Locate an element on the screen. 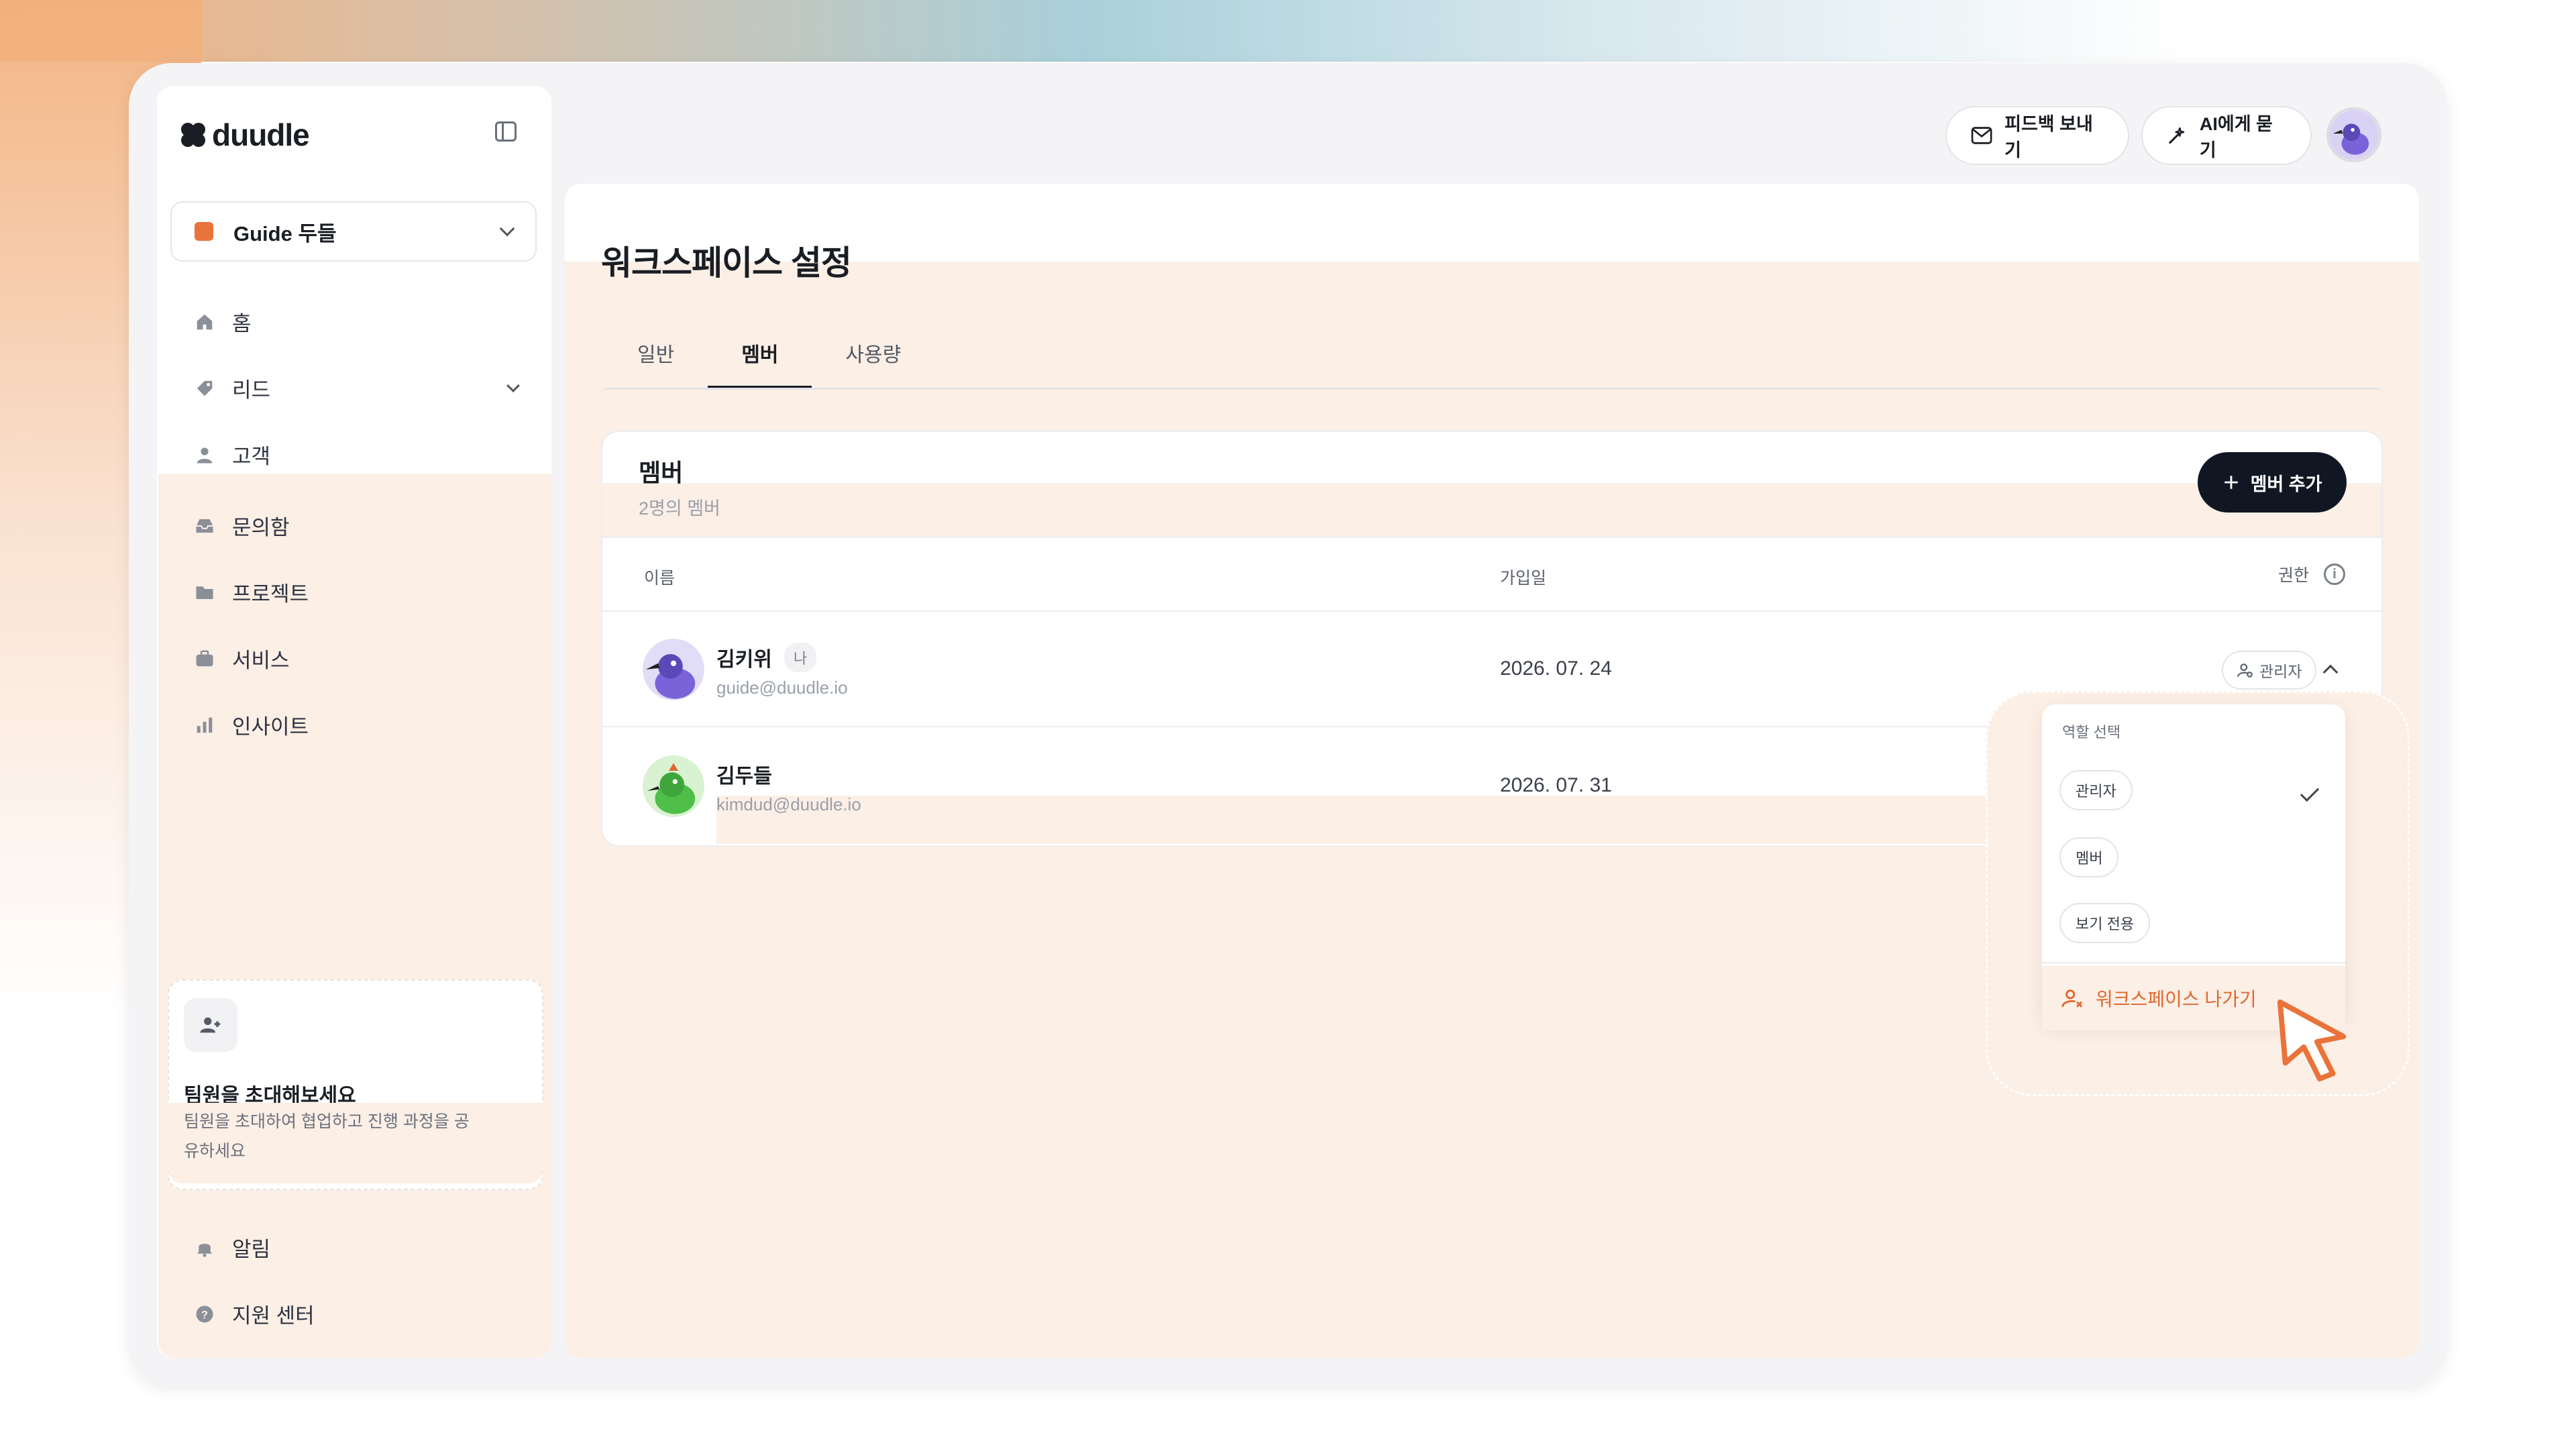 The image size is (2576, 1449). workspace-label: Guide 두들 is located at coordinates (285, 233).